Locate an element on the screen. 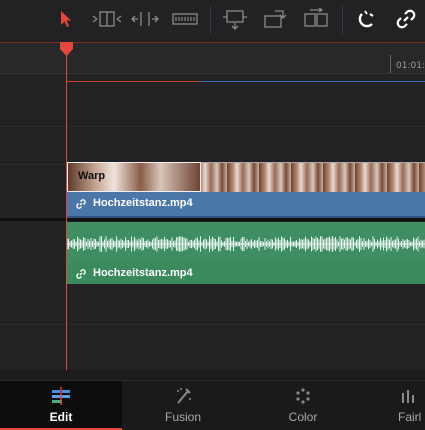 The height and width of the screenshot is (430, 425). tab-edit: Edit is located at coordinates (61, 405).